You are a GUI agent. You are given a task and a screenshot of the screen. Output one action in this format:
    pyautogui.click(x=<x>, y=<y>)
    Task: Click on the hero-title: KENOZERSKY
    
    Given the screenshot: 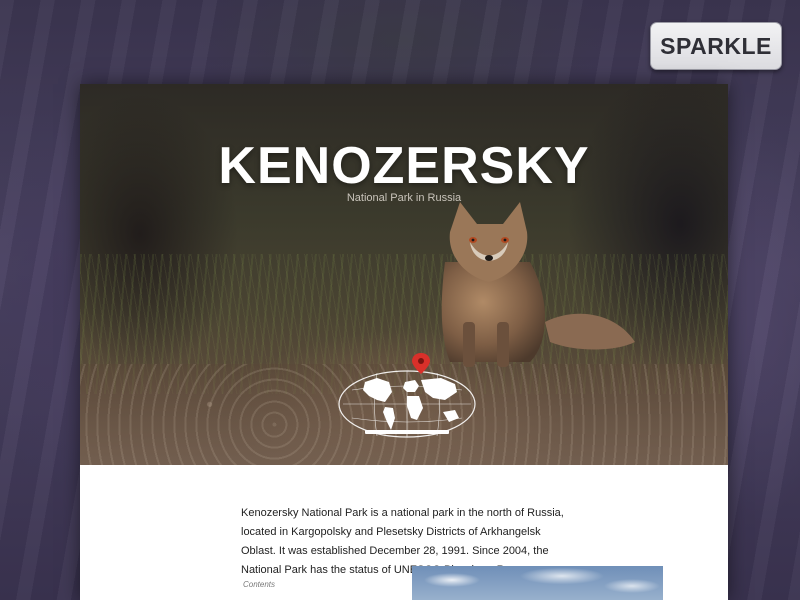 What is the action you would take?
    pyautogui.click(x=404, y=166)
    